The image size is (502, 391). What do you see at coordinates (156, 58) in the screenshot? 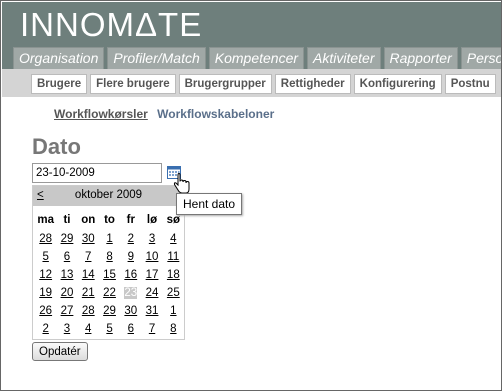
I see `tab-profiler-match: Profiler/Match` at bounding box center [156, 58].